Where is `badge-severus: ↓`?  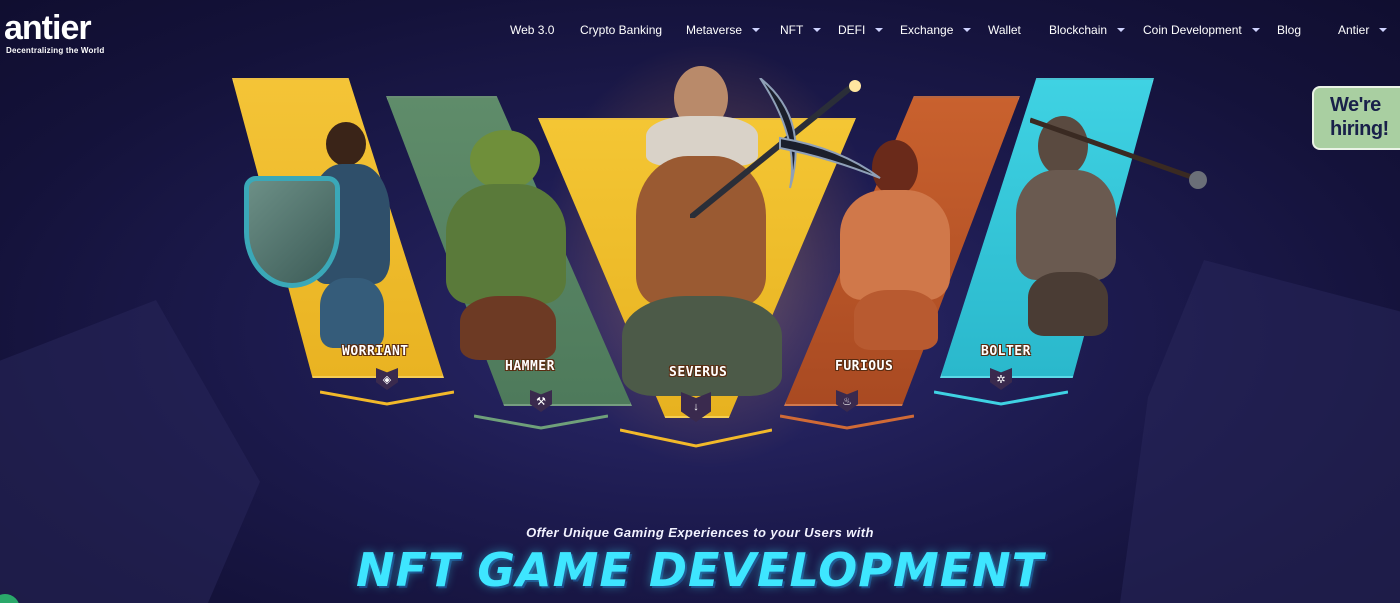 badge-severus: ↓ is located at coordinates (696, 420).